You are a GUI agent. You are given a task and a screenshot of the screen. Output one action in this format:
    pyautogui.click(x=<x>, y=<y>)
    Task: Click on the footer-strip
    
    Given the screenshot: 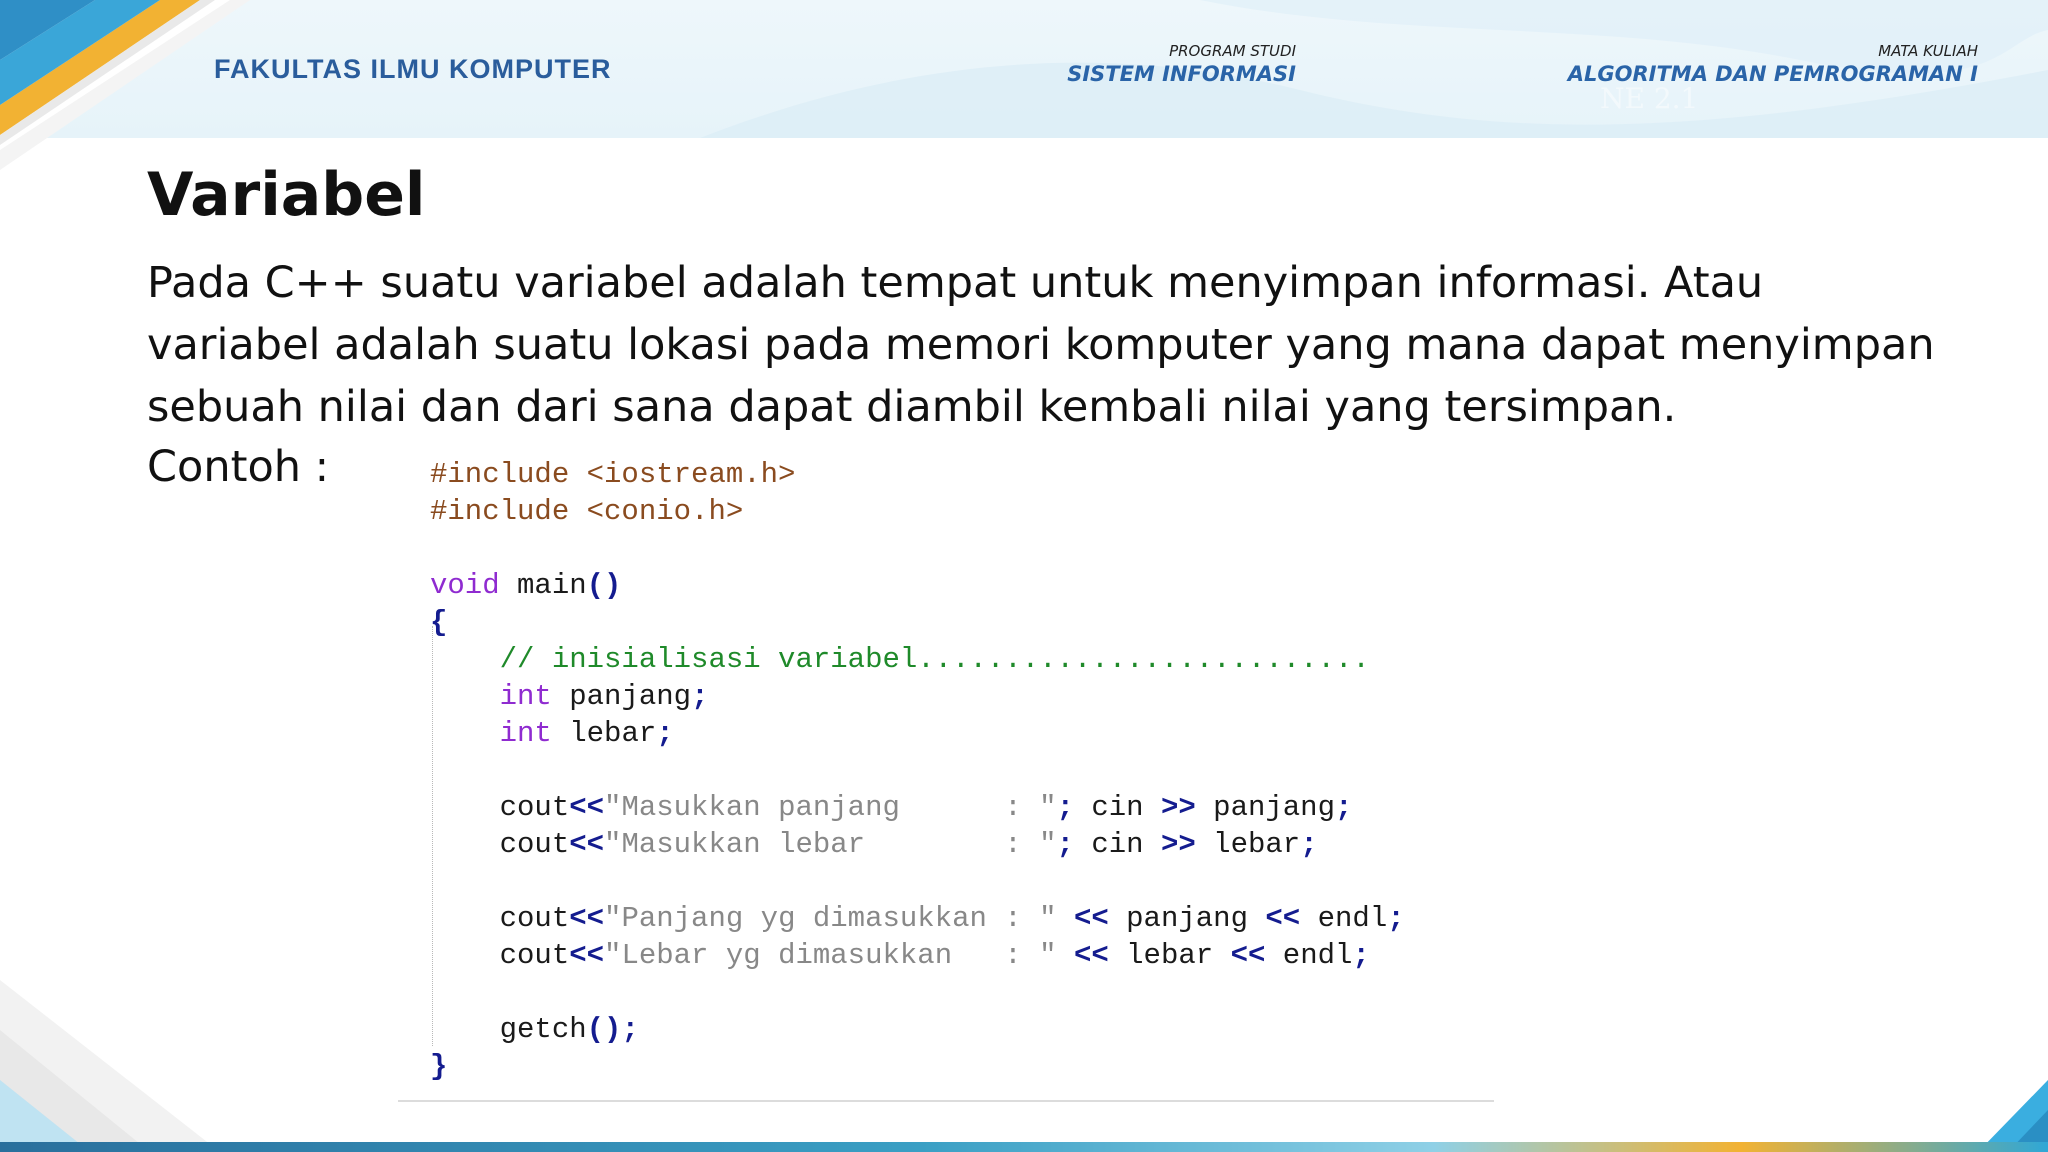 What is the action you would take?
    pyautogui.click(x=1024, y=1147)
    